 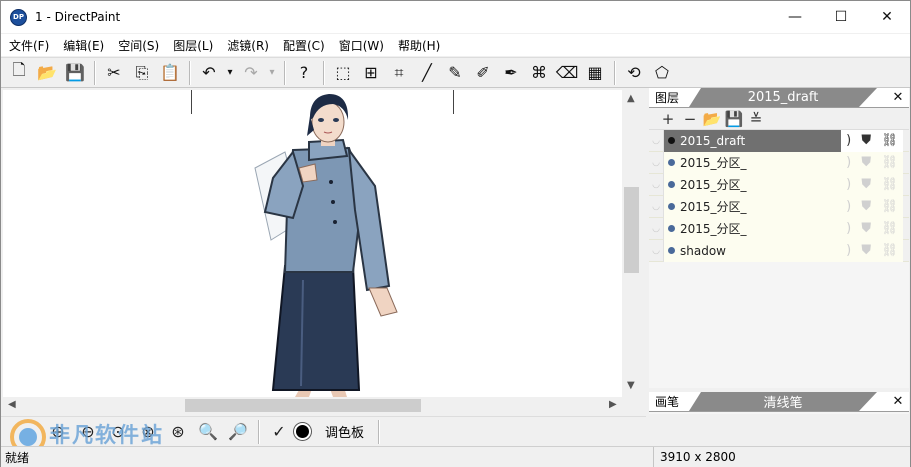 I want to click on palette-button: 调色板, so click(x=344, y=431).